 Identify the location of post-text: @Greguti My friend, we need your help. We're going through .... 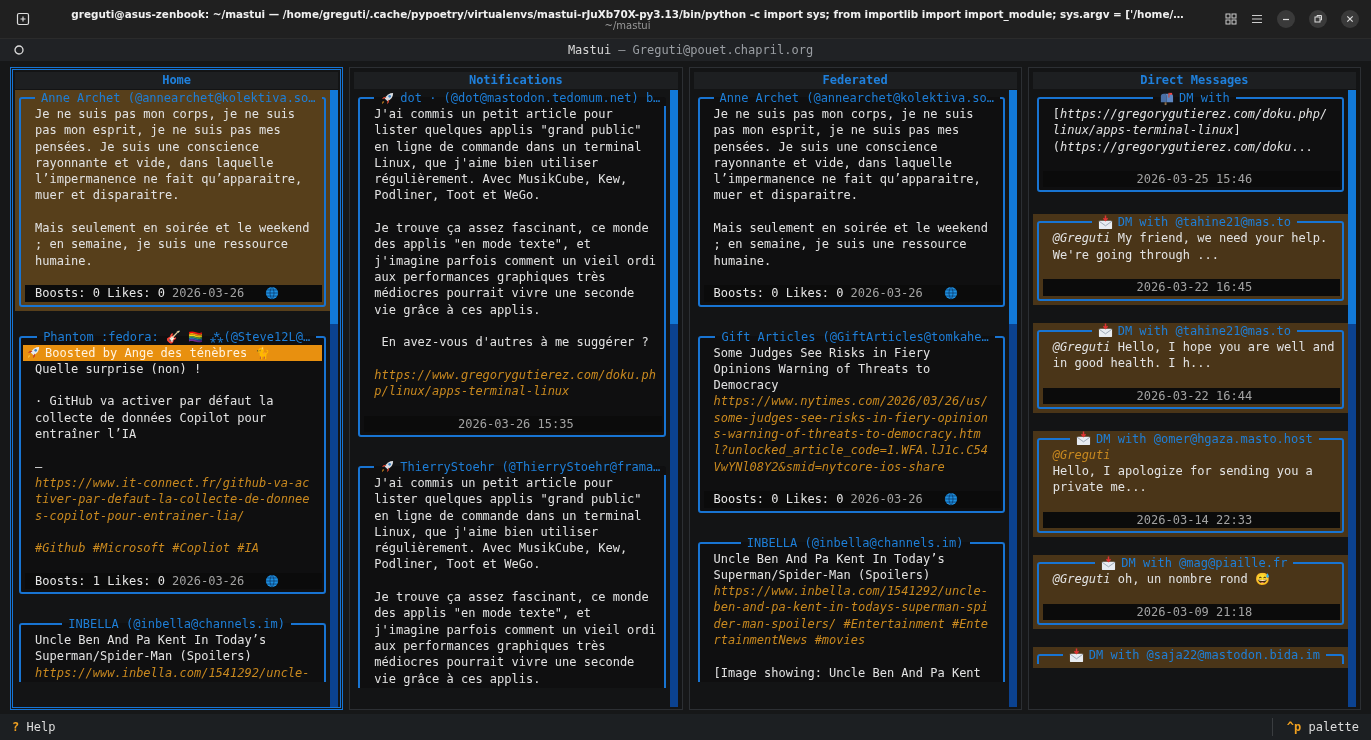
(1190, 247).